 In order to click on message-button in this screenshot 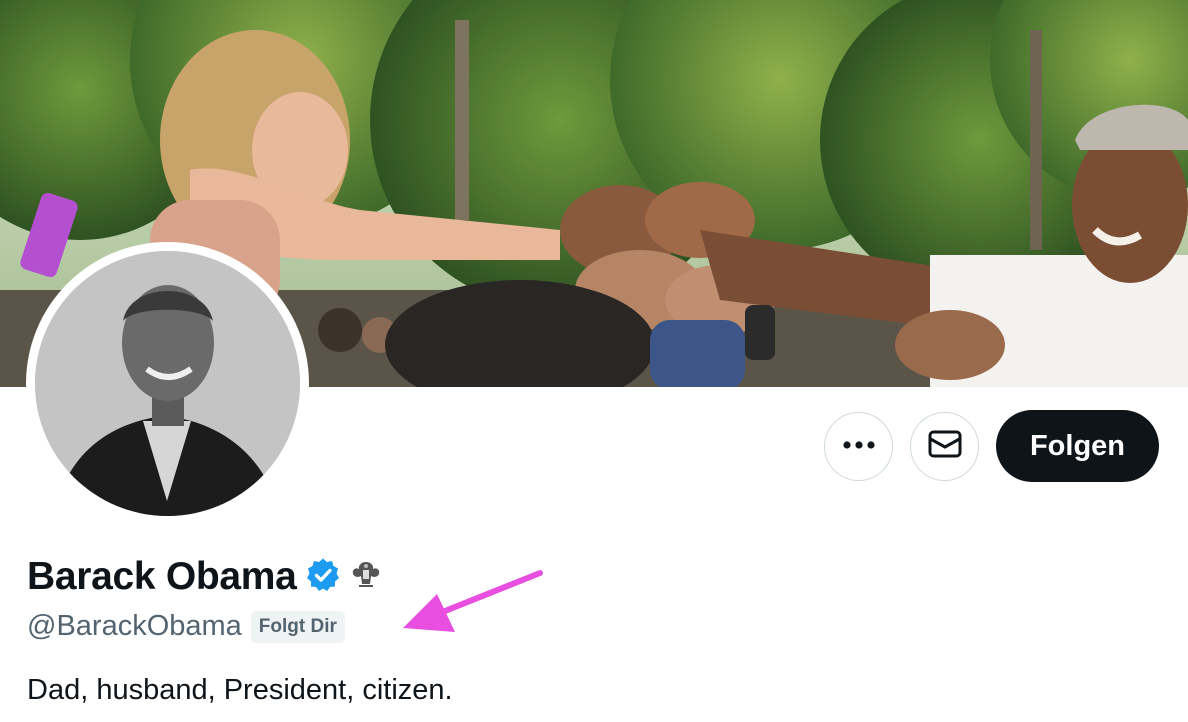, I will do `click(944, 446)`.